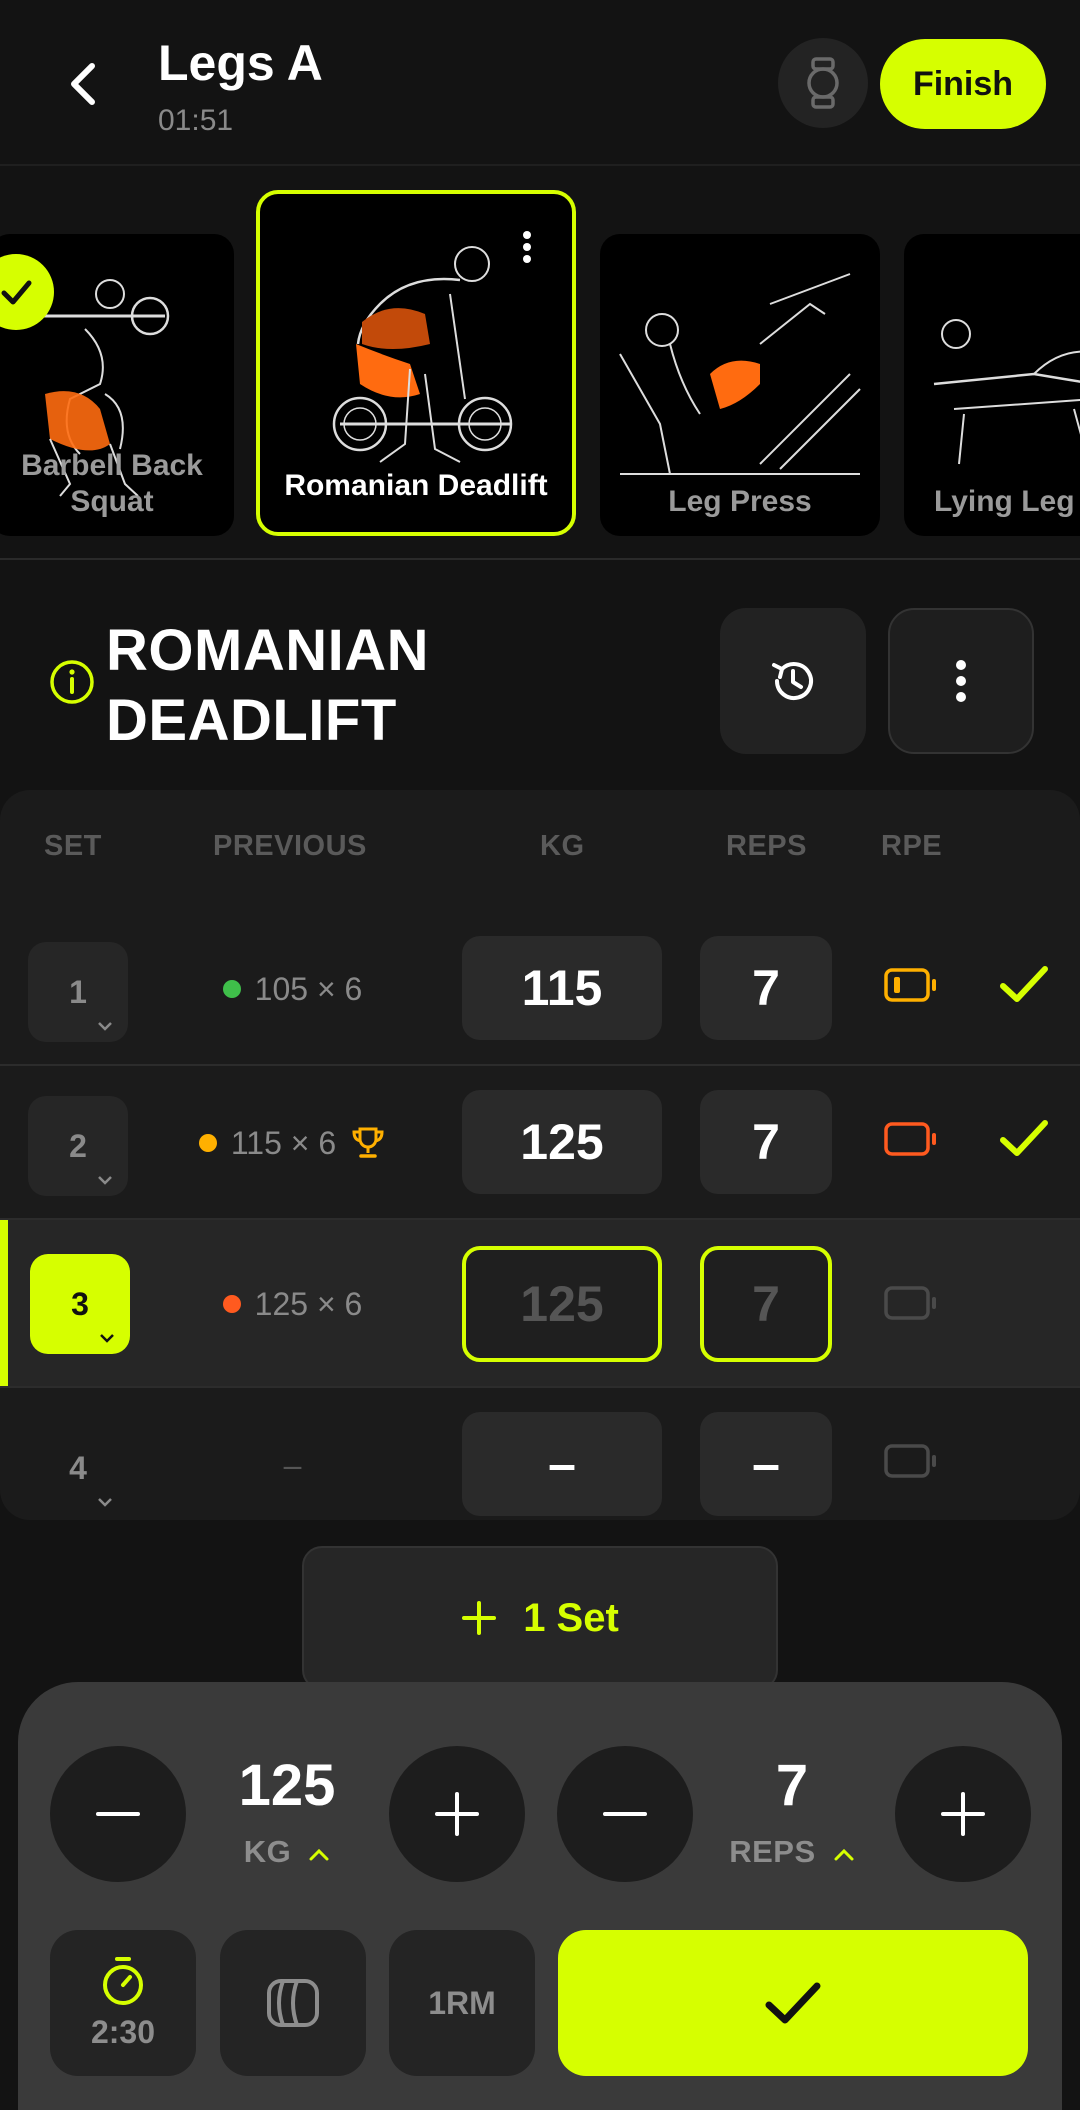 The height and width of the screenshot is (2110, 1080). I want to click on history-icon, so click(792, 681).